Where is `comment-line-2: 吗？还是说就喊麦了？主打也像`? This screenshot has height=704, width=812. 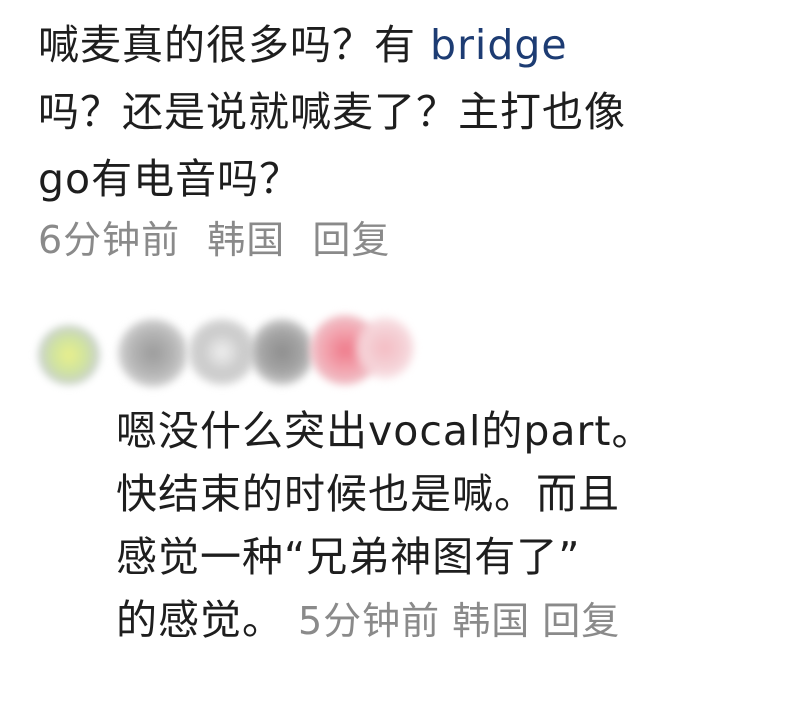
comment-line-2: 吗？还是说就喊麦了？主打也像 is located at coordinates (332, 112).